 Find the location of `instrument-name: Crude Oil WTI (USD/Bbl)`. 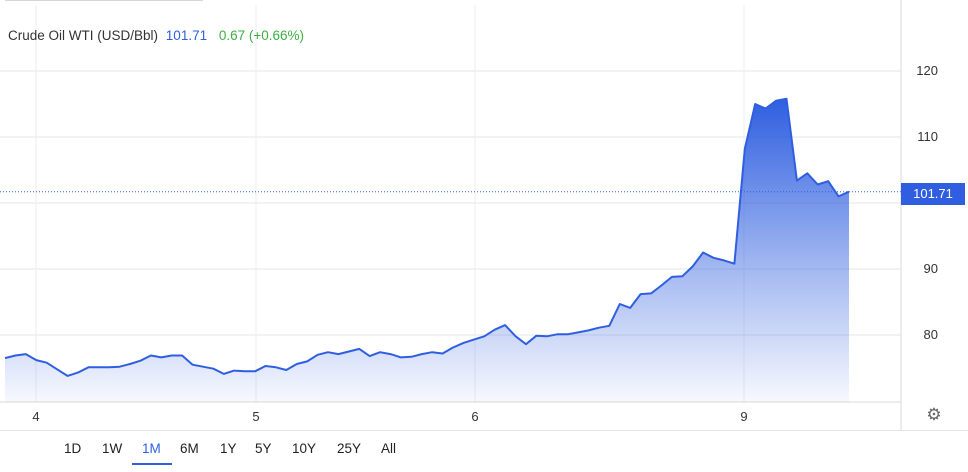

instrument-name: Crude Oil WTI (USD/Bbl) is located at coordinates (83, 35).